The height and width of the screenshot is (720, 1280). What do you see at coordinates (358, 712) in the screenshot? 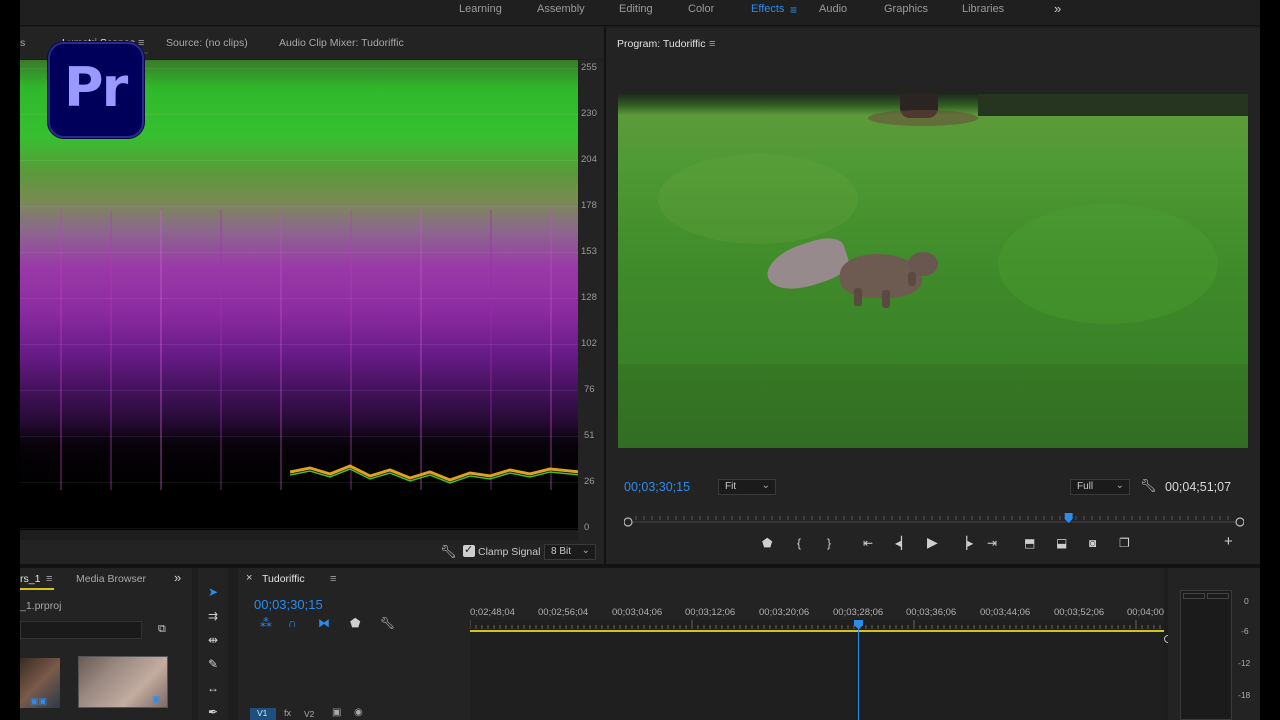
I see `eye-icon: ◉` at bounding box center [358, 712].